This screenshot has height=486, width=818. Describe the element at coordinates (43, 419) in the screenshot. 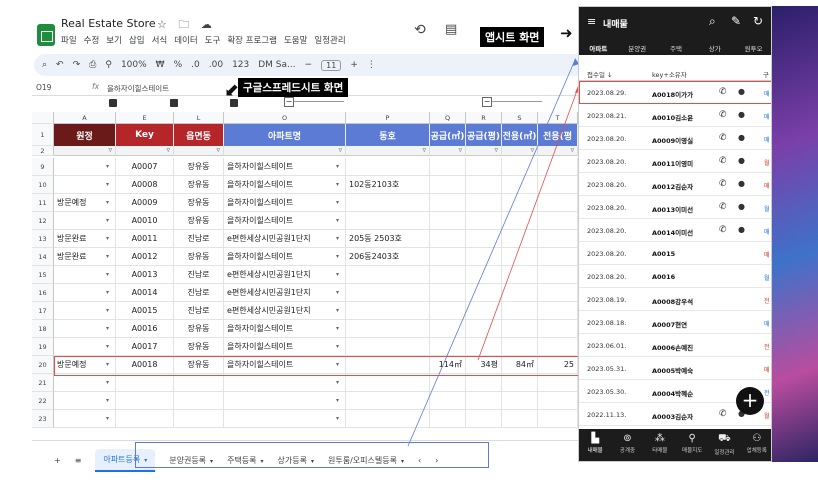

I see `row-number: 23` at that location.